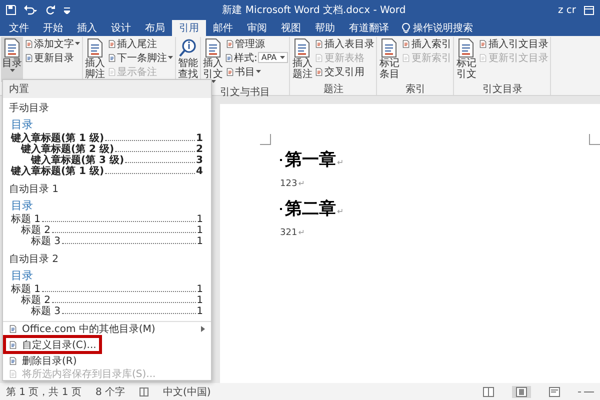 This screenshot has height=400, width=600. I want to click on group-label: 题注, so click(333, 88).